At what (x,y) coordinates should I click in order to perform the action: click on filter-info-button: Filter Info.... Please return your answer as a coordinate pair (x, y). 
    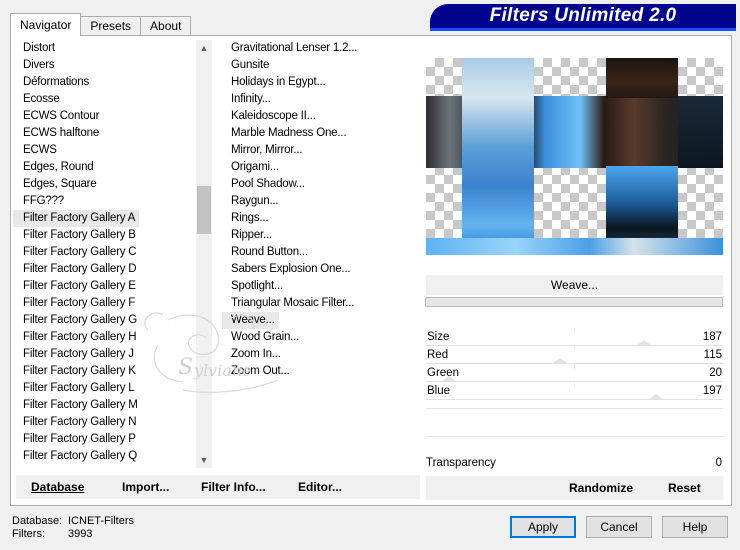
    Looking at the image, I should click on (233, 487).